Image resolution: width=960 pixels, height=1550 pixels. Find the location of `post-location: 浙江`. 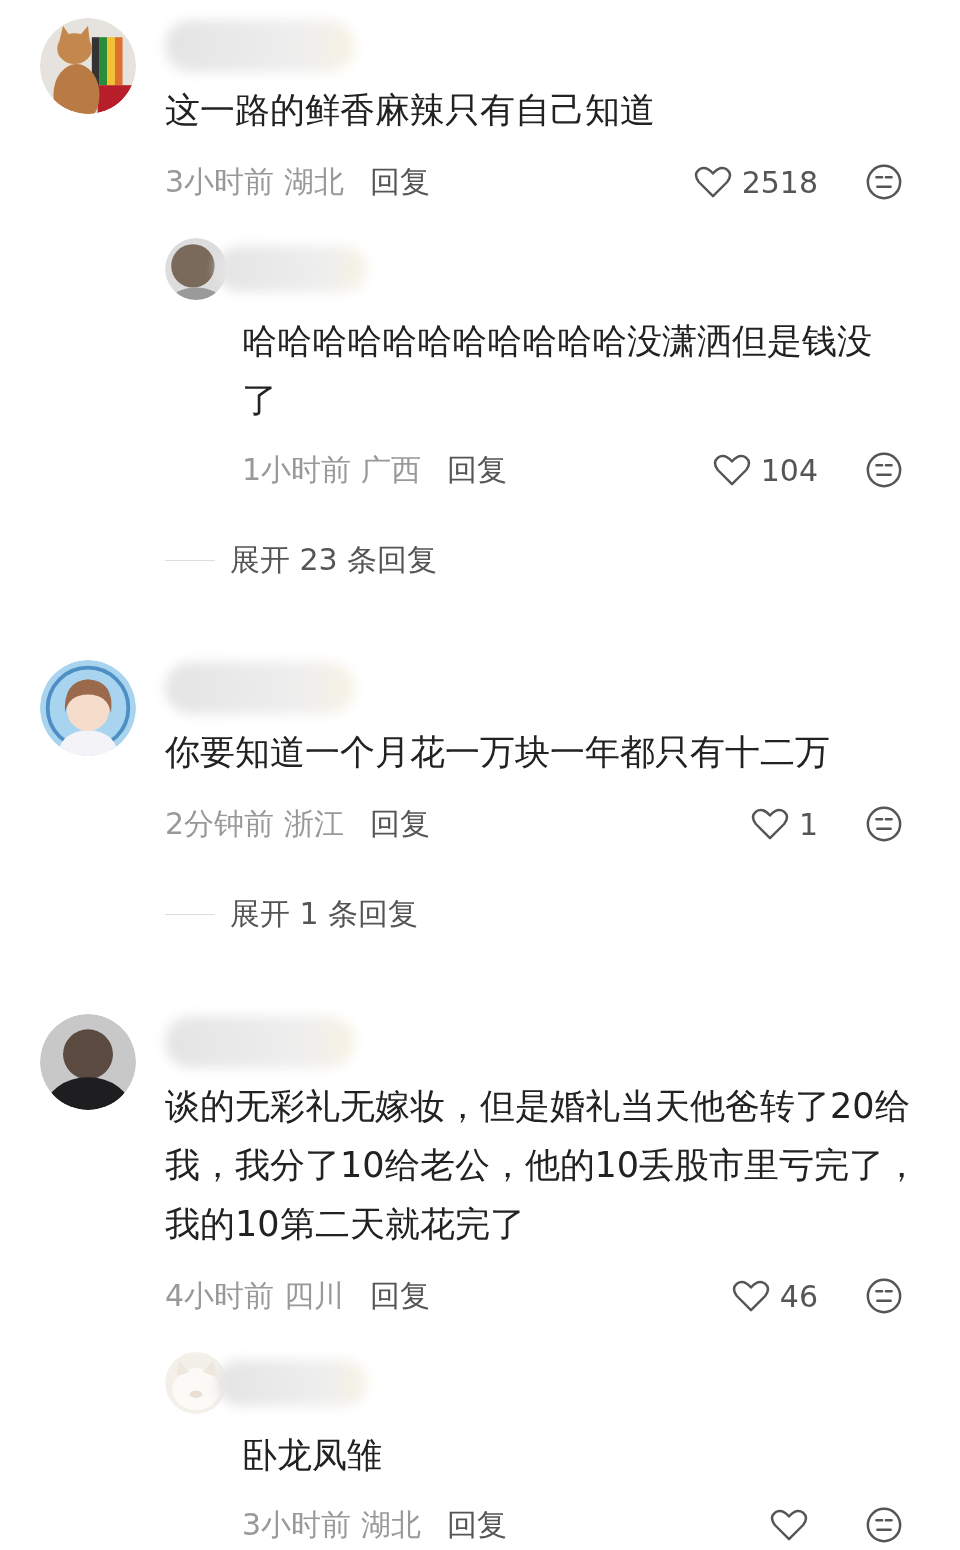

post-location: 浙江 is located at coordinates (314, 823).